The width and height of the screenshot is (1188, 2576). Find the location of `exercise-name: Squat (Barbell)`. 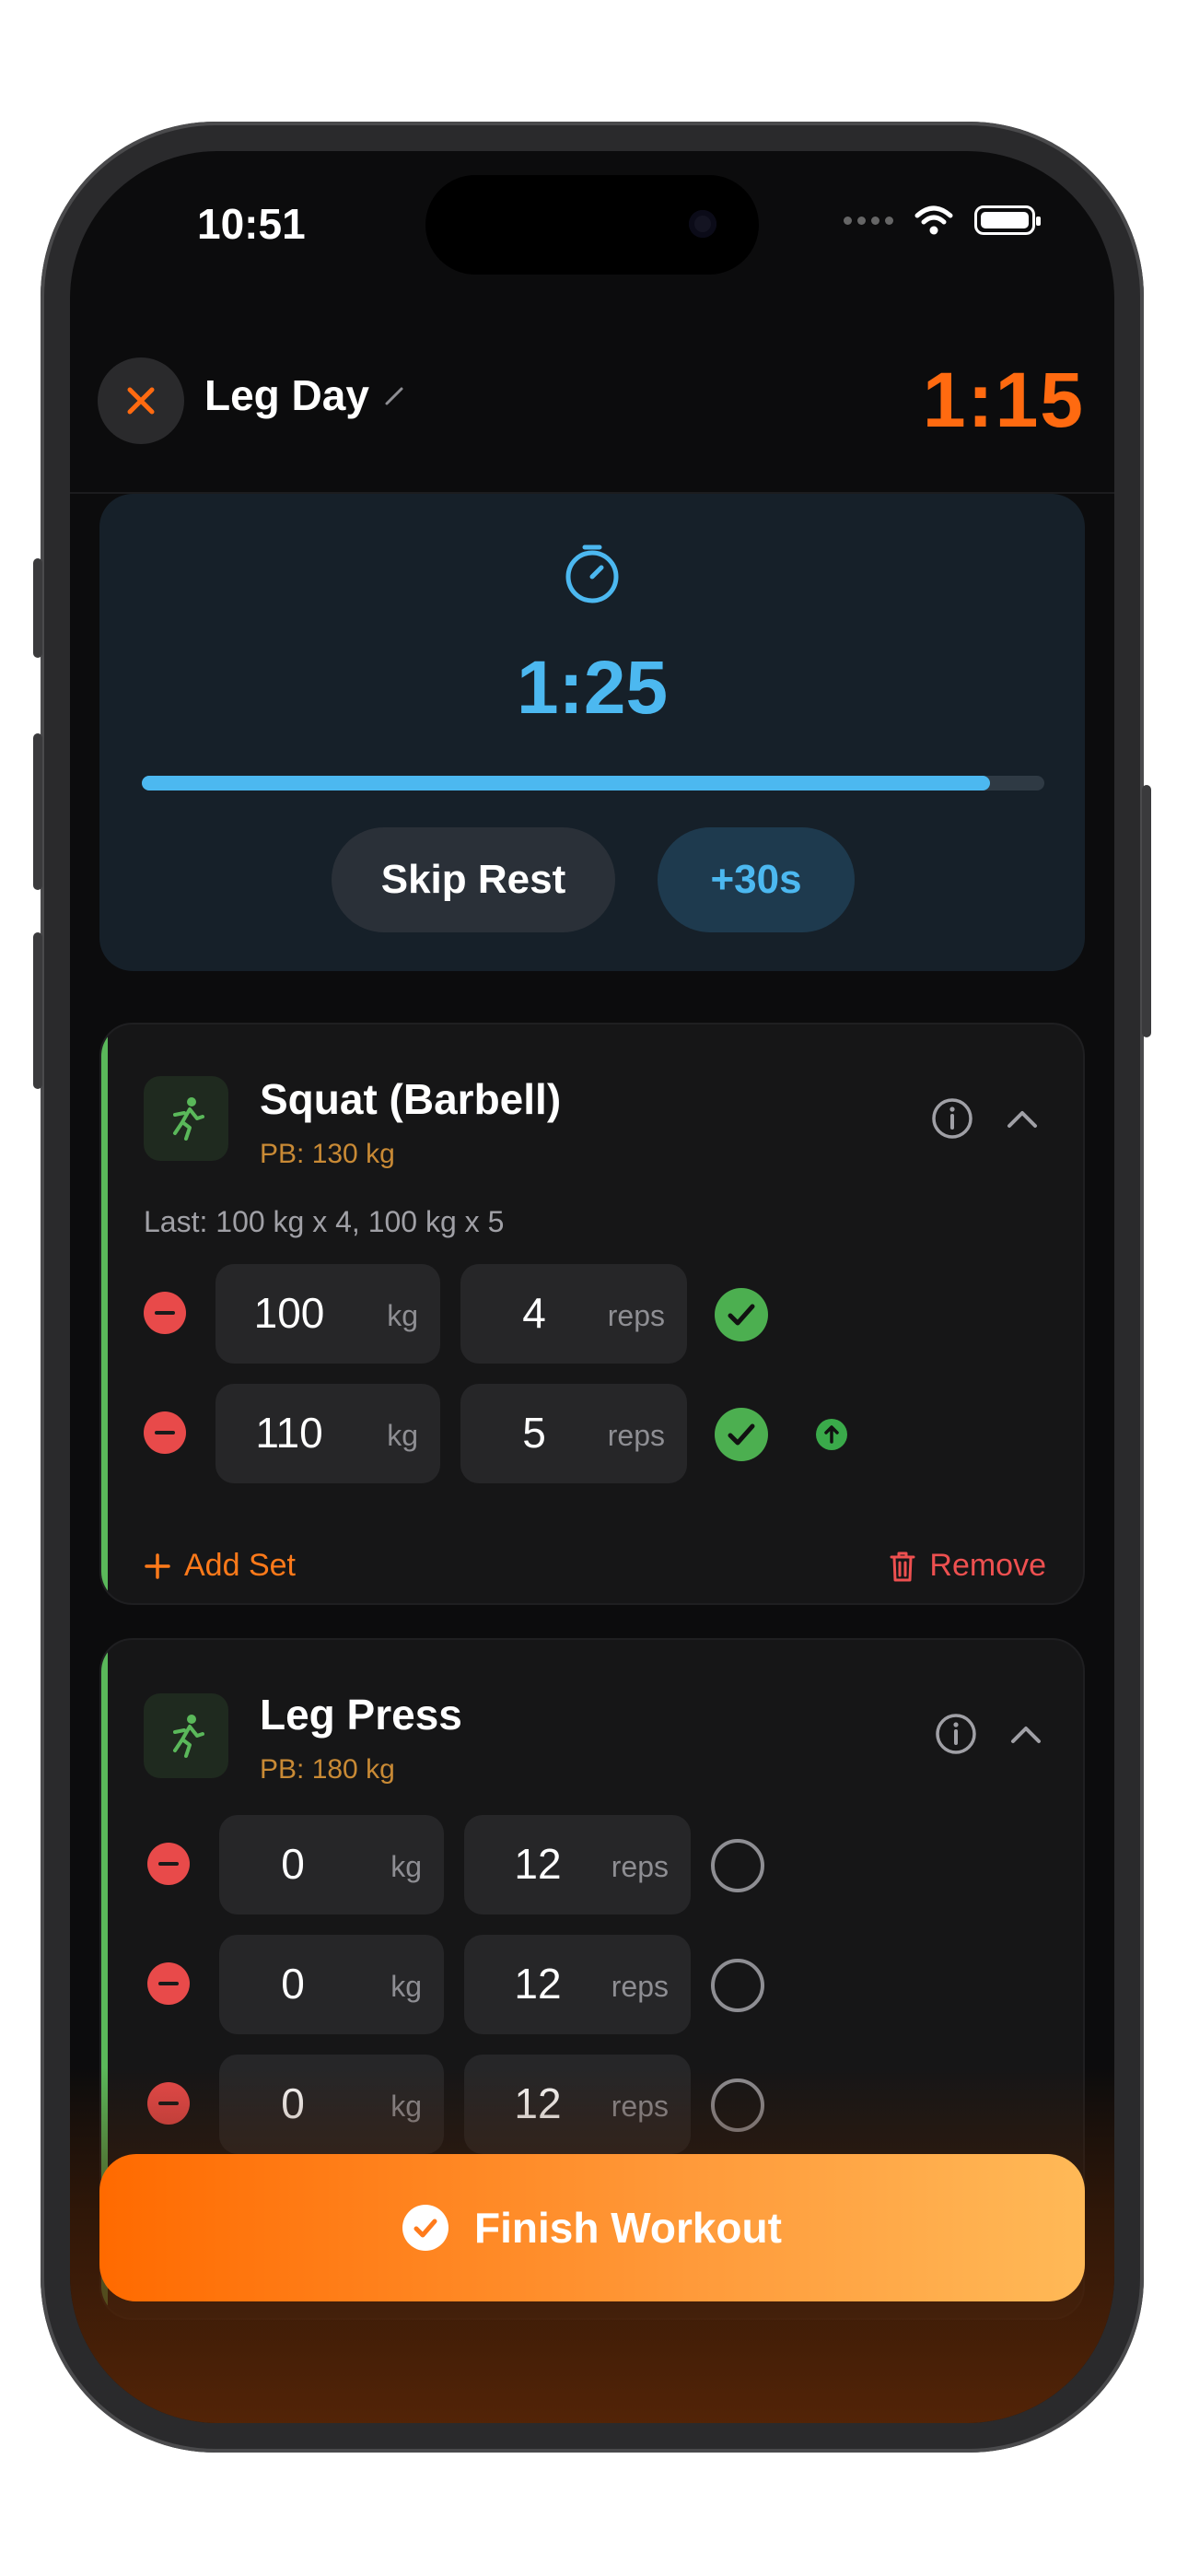

exercise-name: Squat (Barbell) is located at coordinates (411, 1099).